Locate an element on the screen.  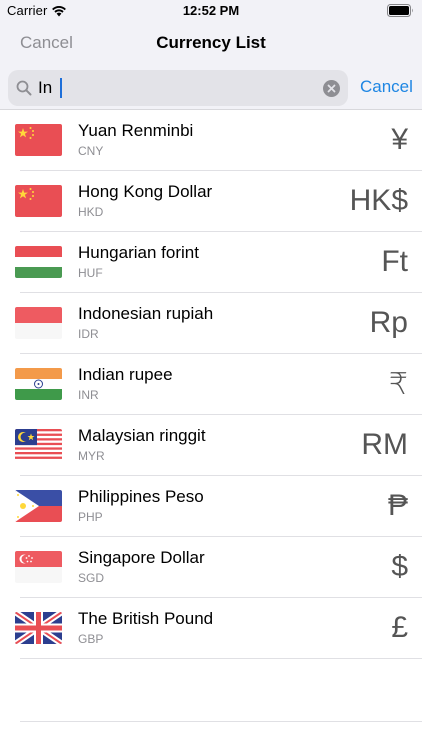
clock-label: 12:52 PM is located at coordinates (211, 10).